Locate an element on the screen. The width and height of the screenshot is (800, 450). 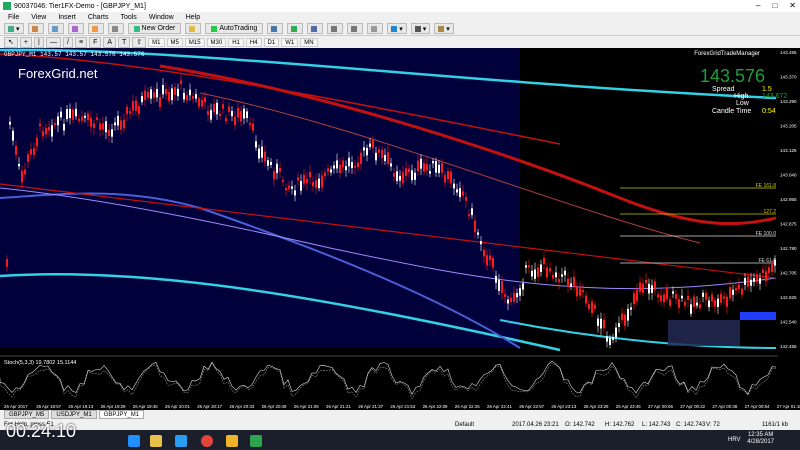
timeframe-d1: D1 is located at coordinates (271, 42).